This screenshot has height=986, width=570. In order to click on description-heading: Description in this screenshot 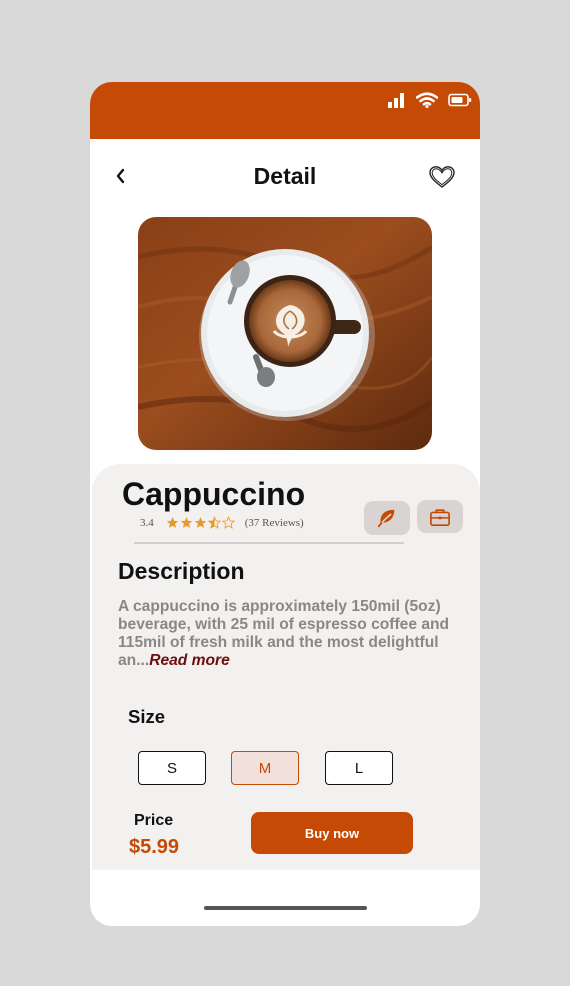, I will do `click(181, 571)`.